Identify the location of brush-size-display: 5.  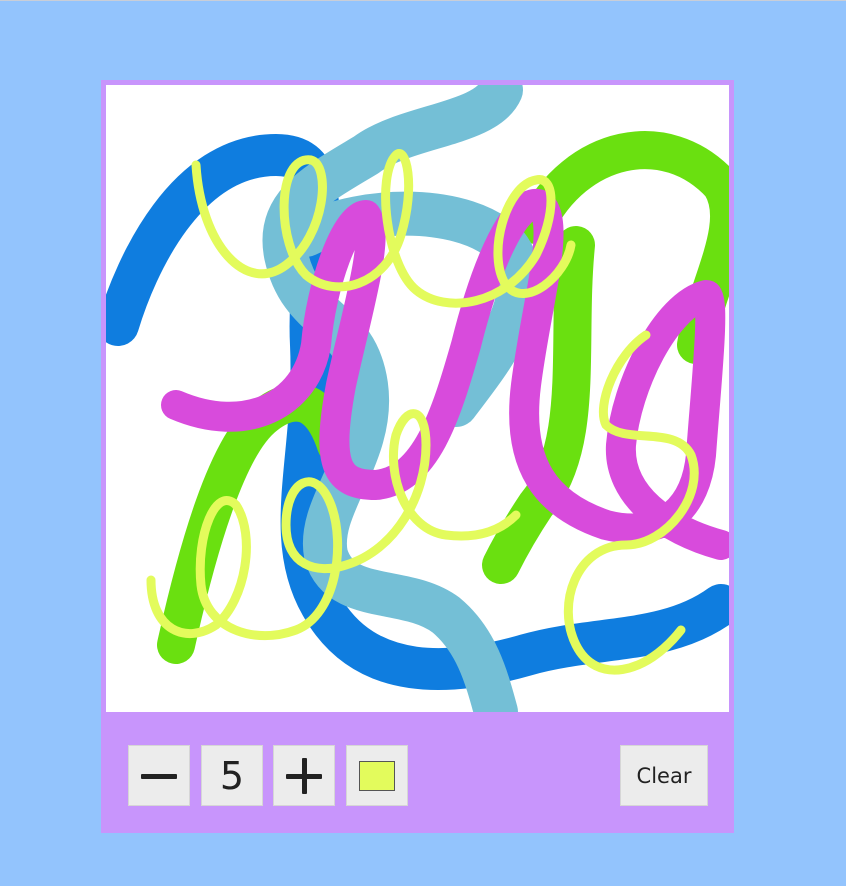
(232, 775).